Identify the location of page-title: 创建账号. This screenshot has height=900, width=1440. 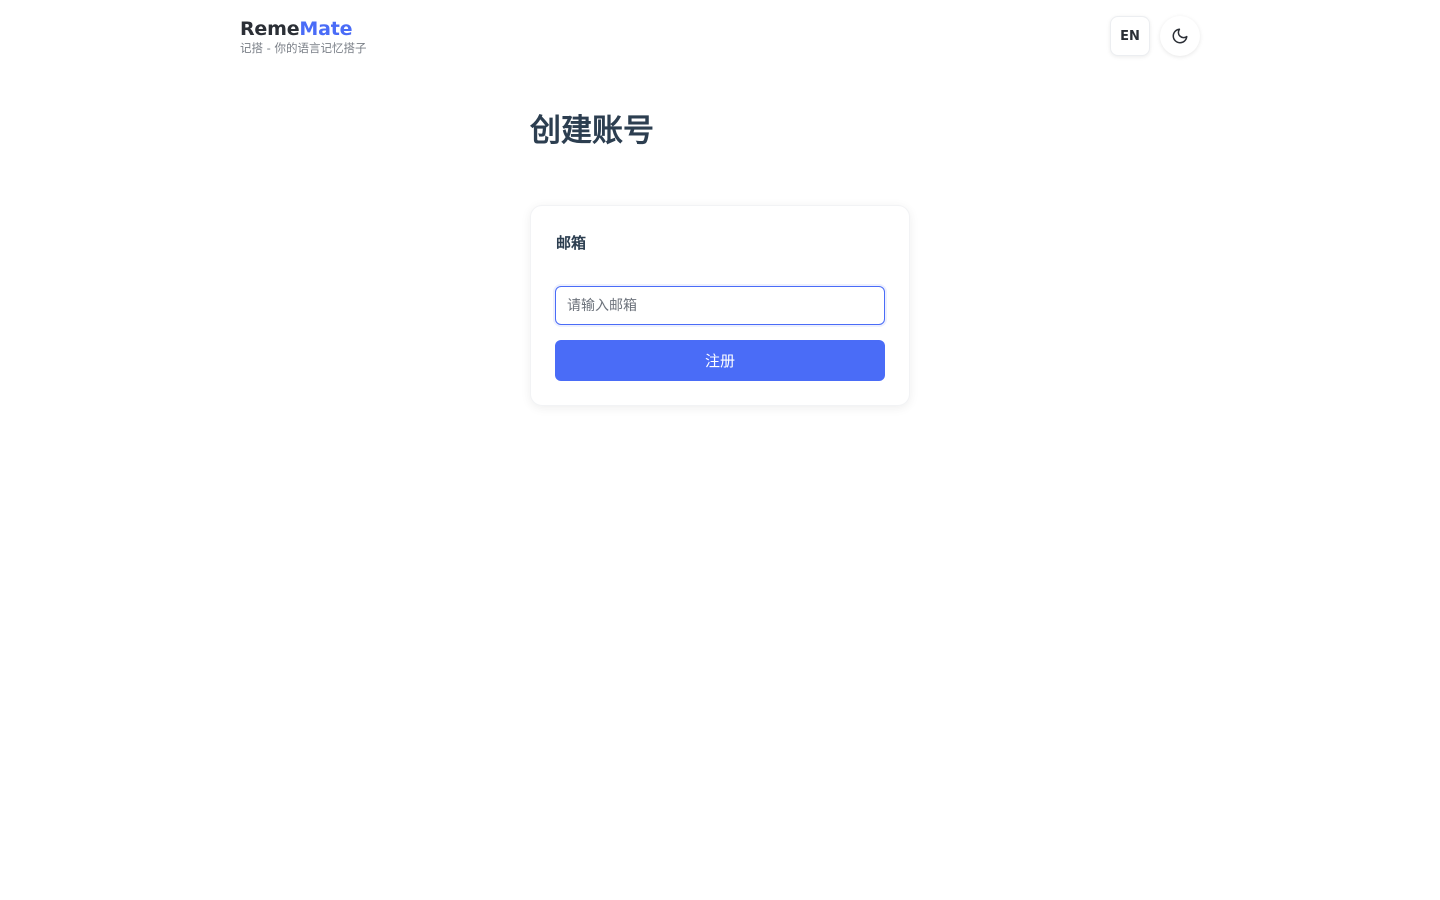
(592, 131).